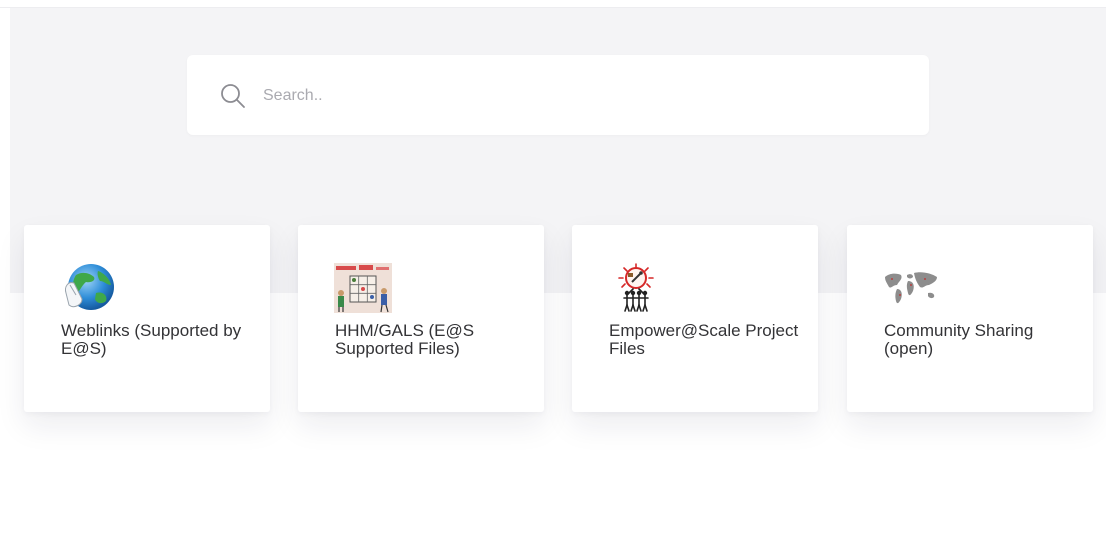  Describe the element at coordinates (704, 339) in the screenshot. I see `category-card-label: Empower@Scale Project Files` at that location.